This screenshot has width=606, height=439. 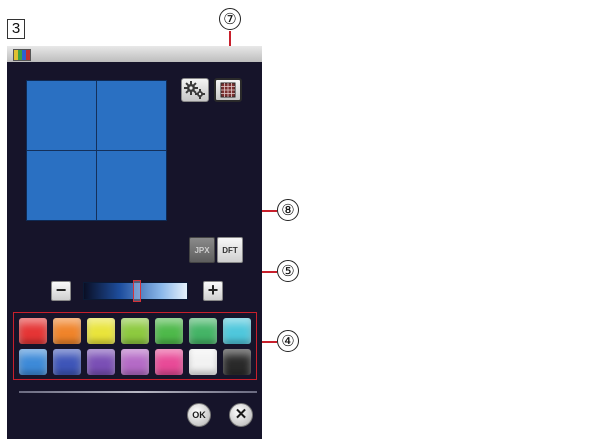 I want to click on grid-button, so click(x=228, y=90).